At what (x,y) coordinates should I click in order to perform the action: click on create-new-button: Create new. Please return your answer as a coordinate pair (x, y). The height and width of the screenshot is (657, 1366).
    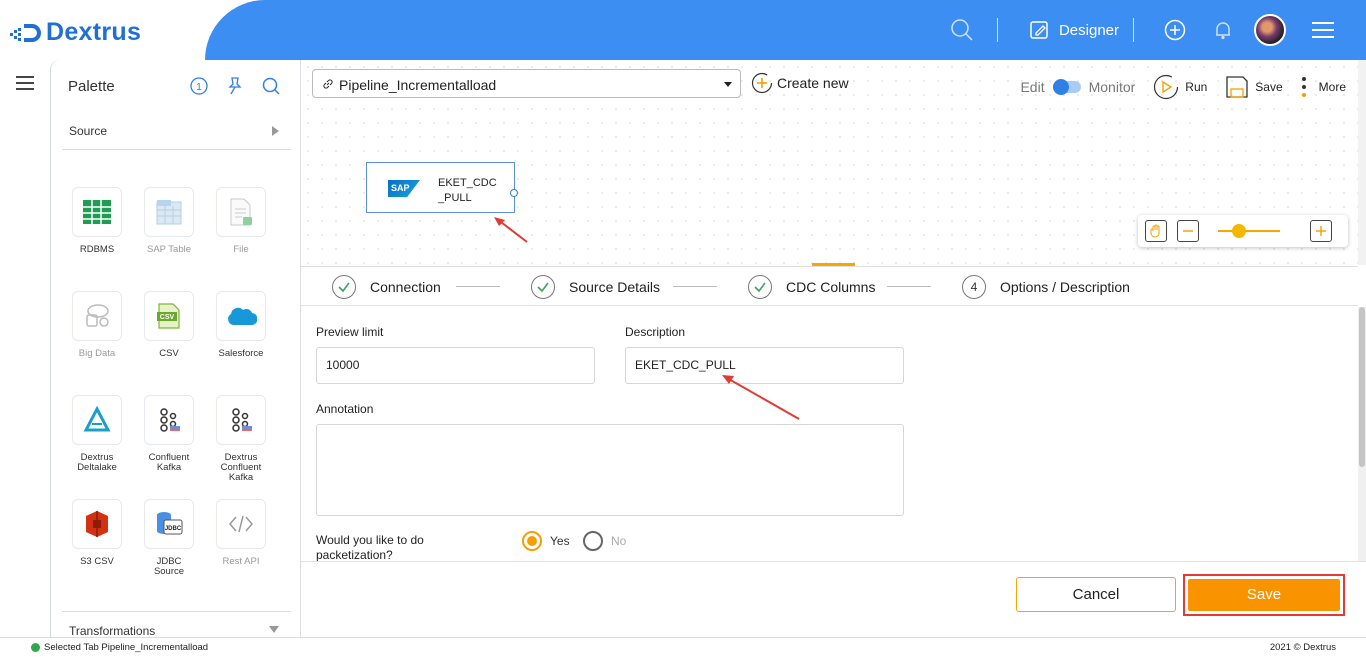
    Looking at the image, I should click on (800, 83).